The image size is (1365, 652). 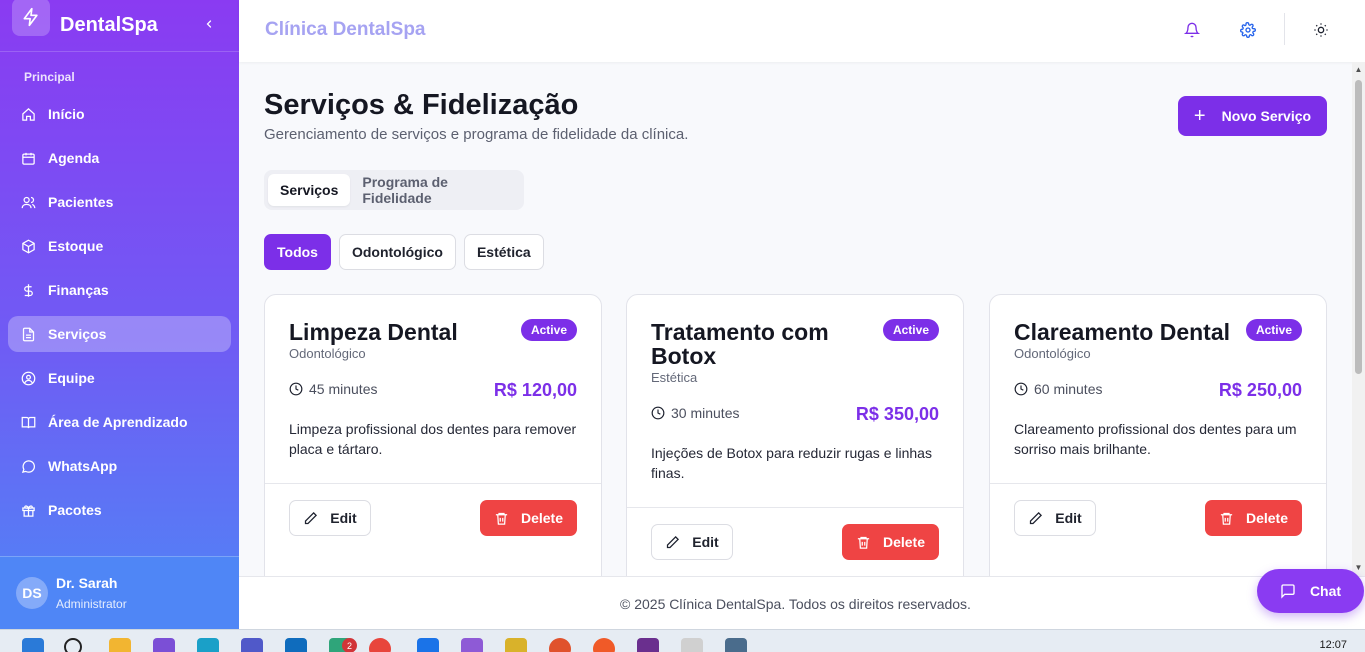 What do you see at coordinates (77, 334) in the screenshot?
I see `sidebar-item-label: Serviços` at bounding box center [77, 334].